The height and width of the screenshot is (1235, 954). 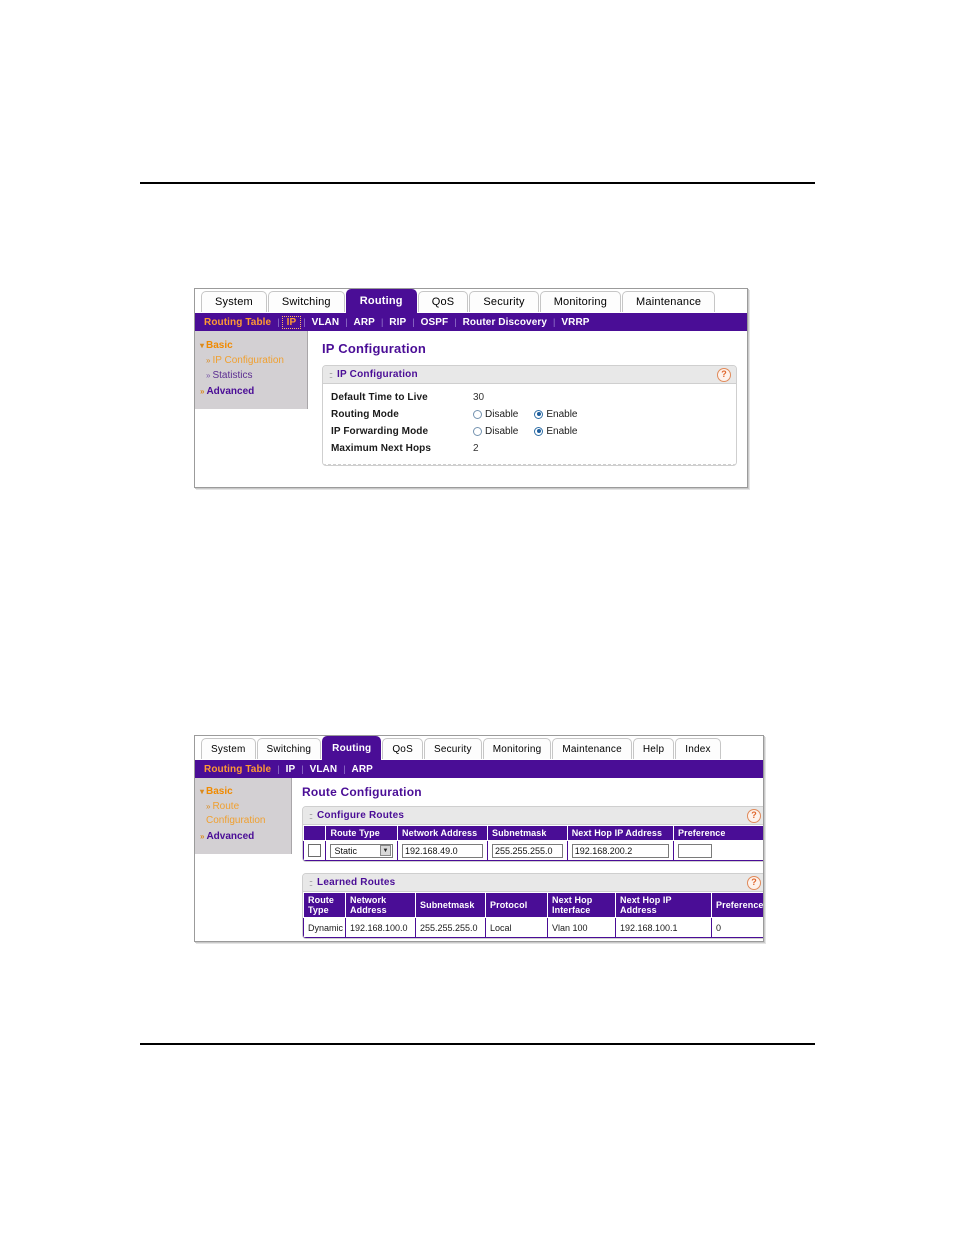 What do you see at coordinates (694, 850) in the screenshot?
I see `preference-input` at bounding box center [694, 850].